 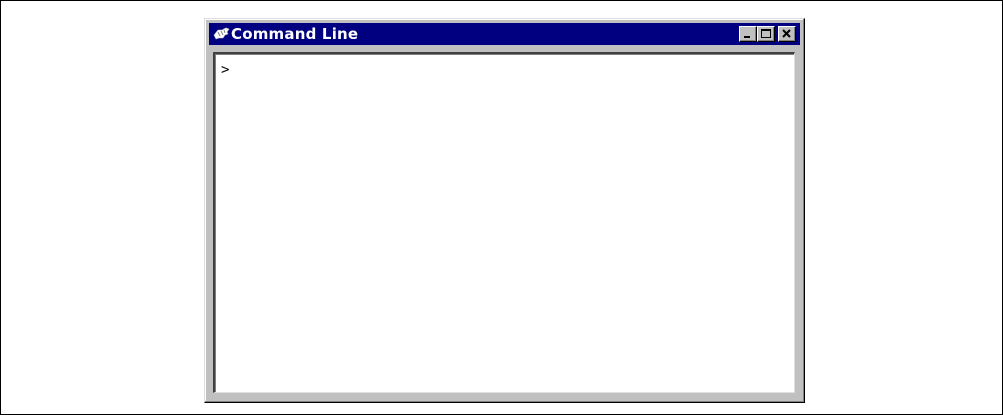 What do you see at coordinates (221, 34) in the screenshot?
I see `command-line-app-icon` at bounding box center [221, 34].